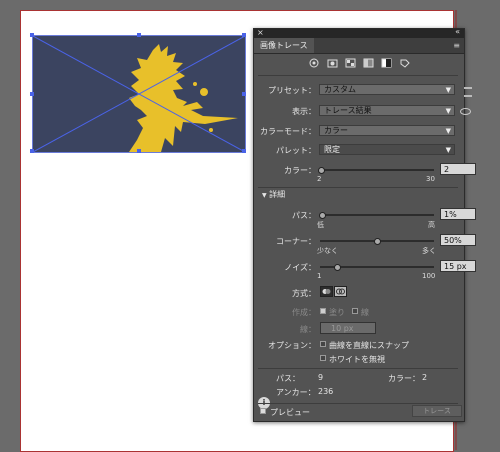 The image size is (500, 452). What do you see at coordinates (387, 149) in the screenshot?
I see `palette-dropdown: 限定 ▼` at bounding box center [387, 149].